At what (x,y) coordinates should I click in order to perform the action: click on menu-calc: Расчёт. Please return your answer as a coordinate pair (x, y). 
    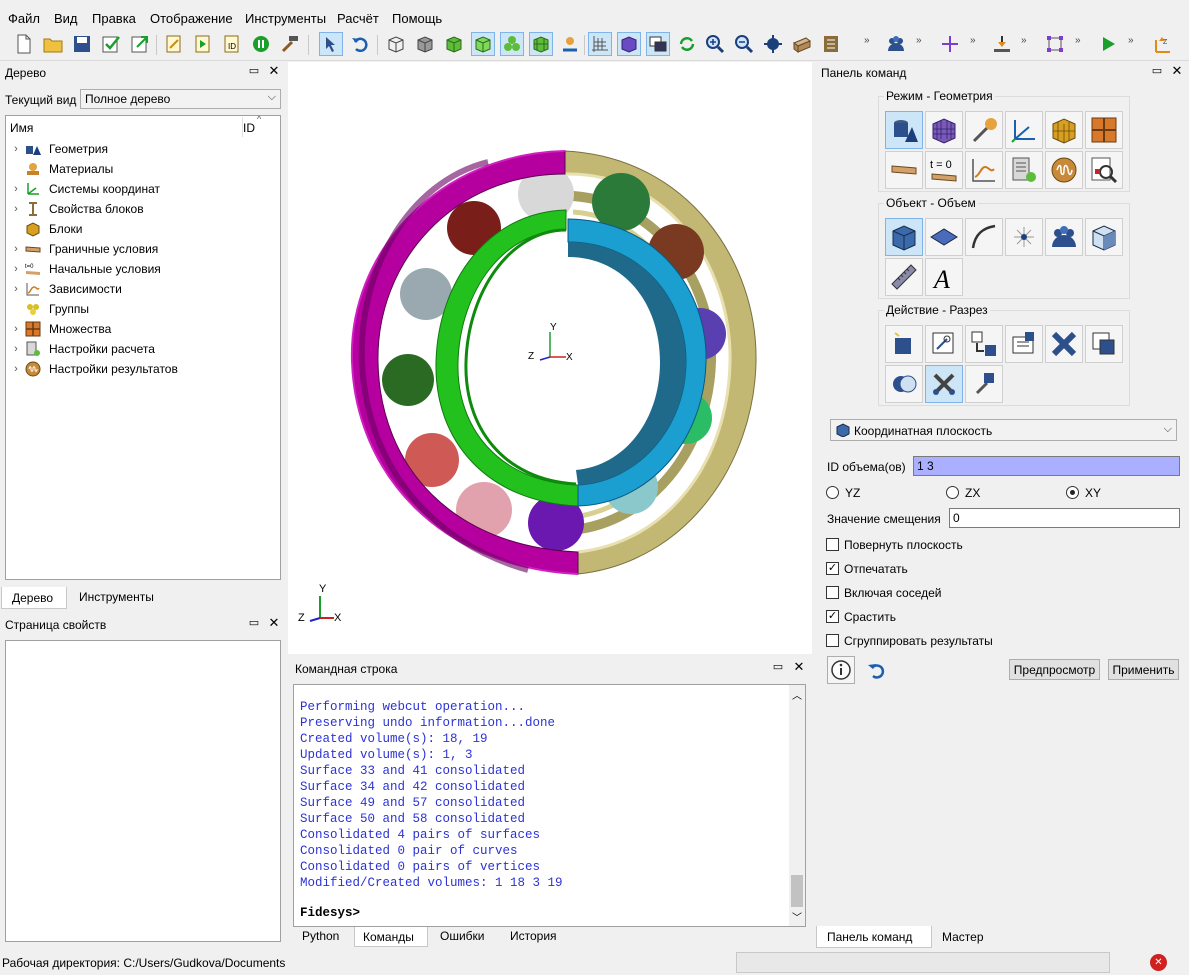
    Looking at the image, I should click on (358, 18).